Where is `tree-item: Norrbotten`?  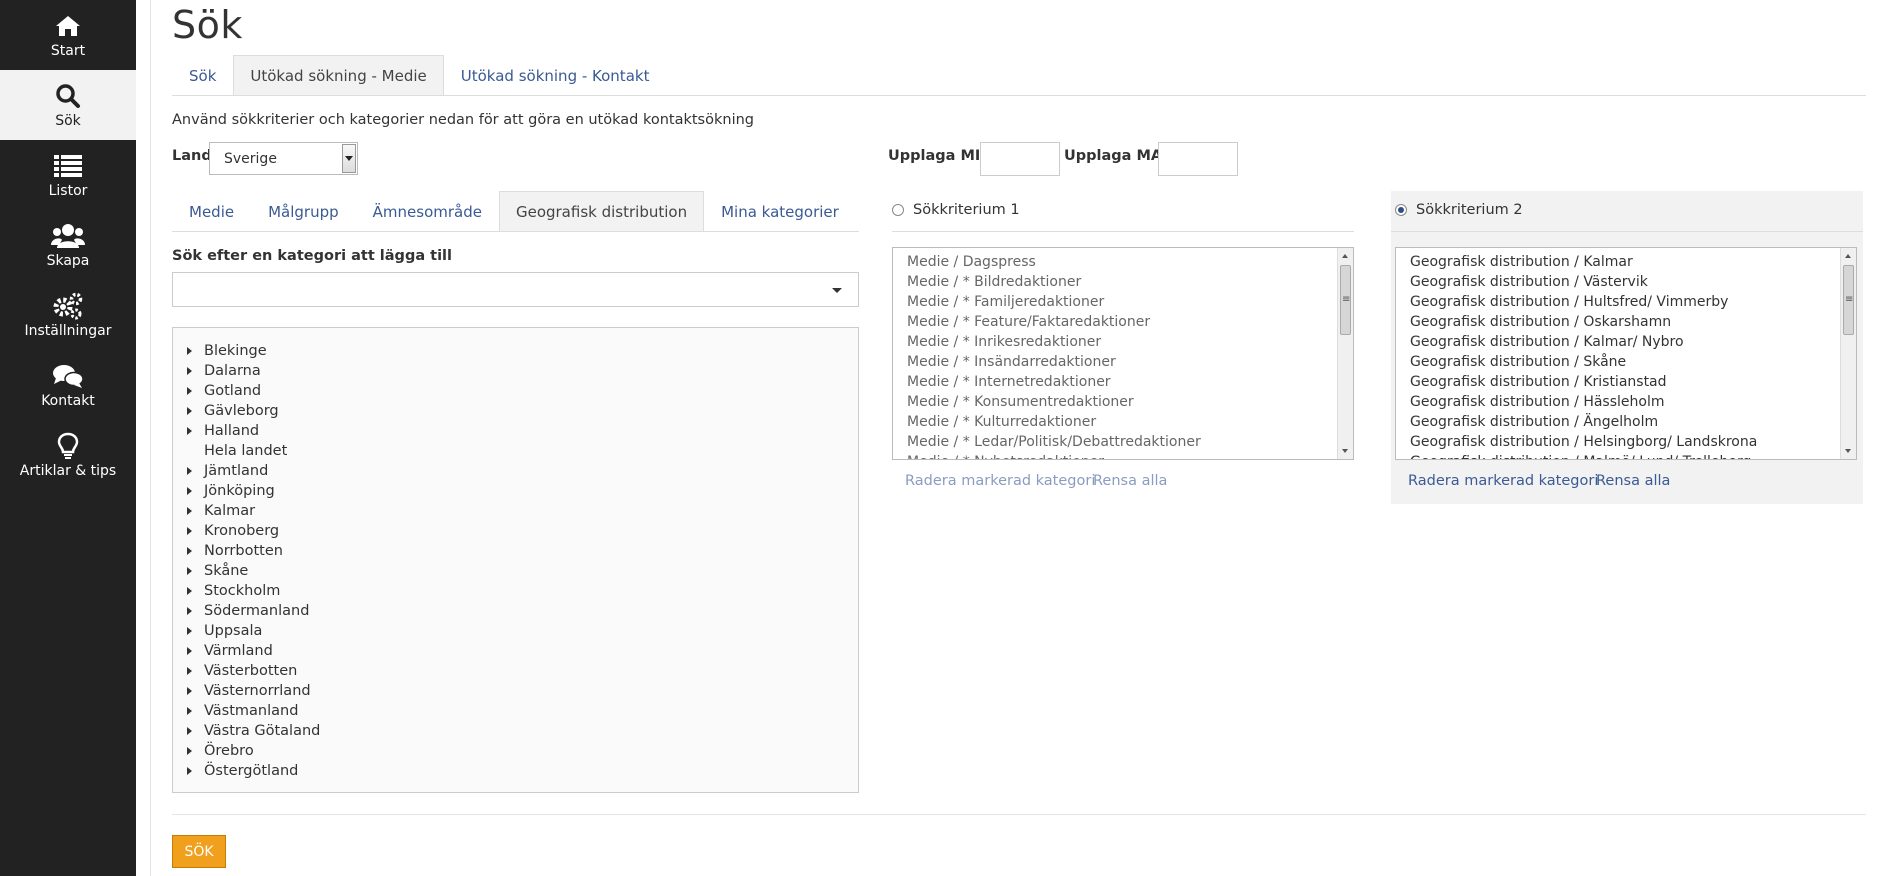
tree-item: Norrbotten is located at coordinates (515, 551).